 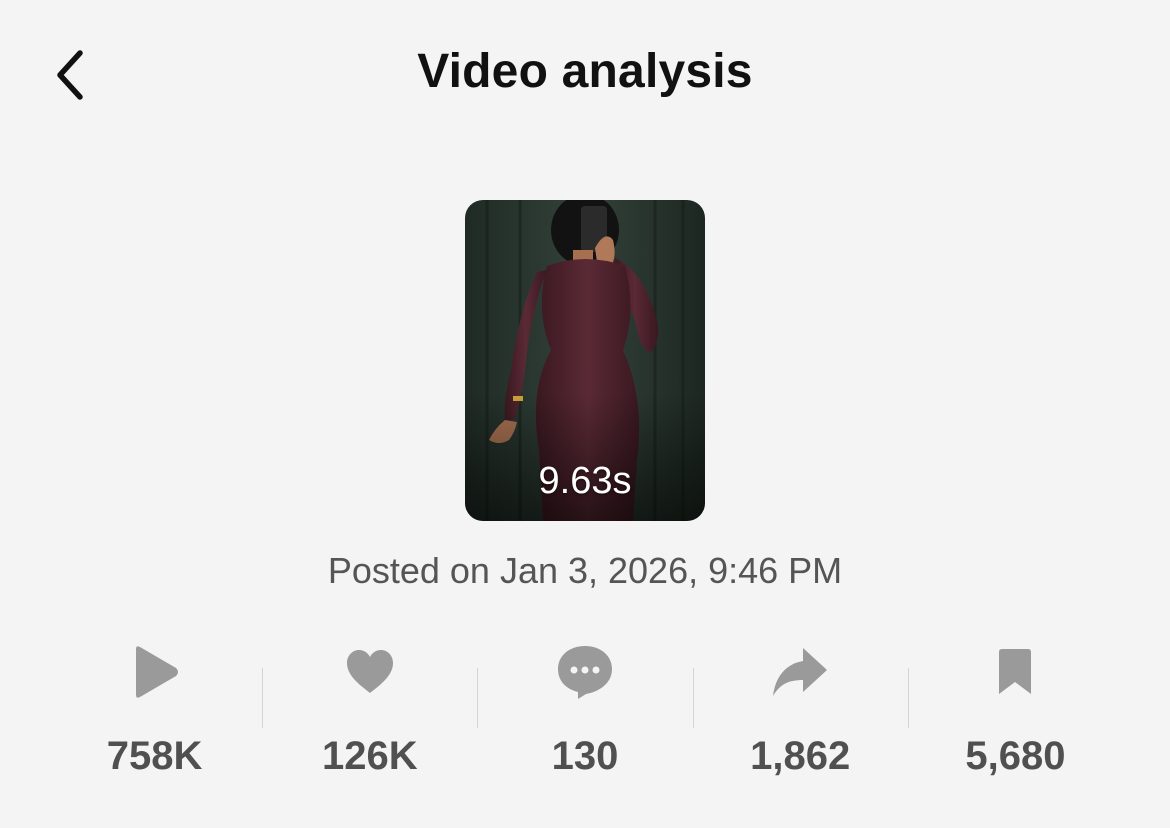 I want to click on heart-icon, so click(x=370, y=672).